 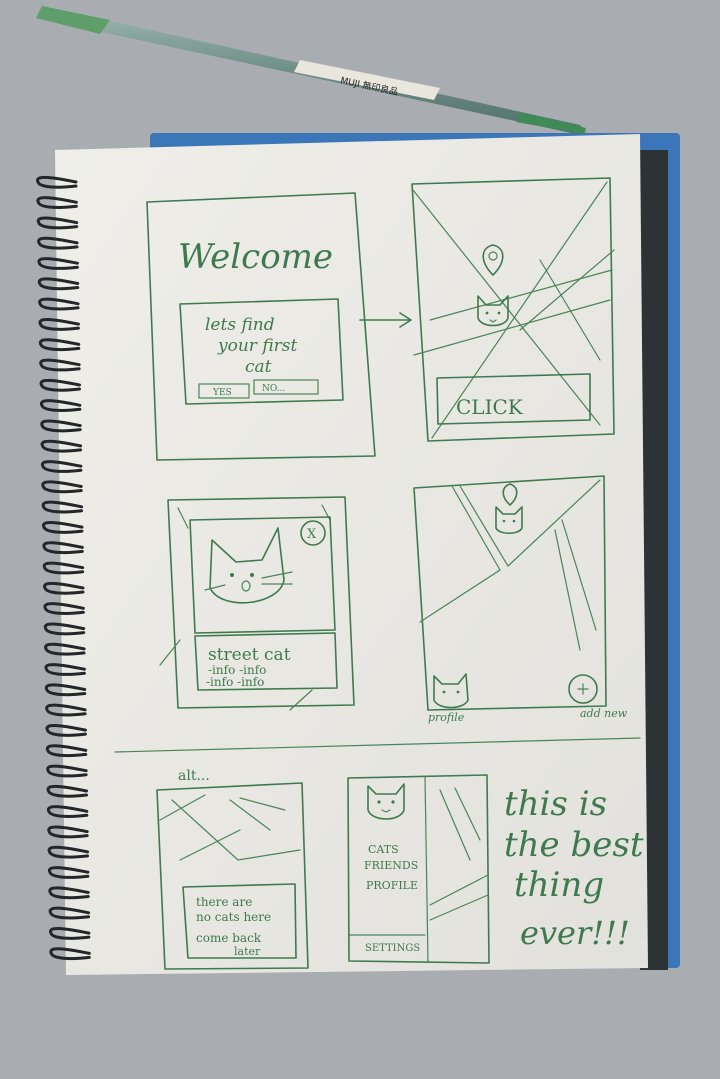 What do you see at coordinates (383, 849) in the screenshot?
I see `menu-item-cats: CATS` at bounding box center [383, 849].